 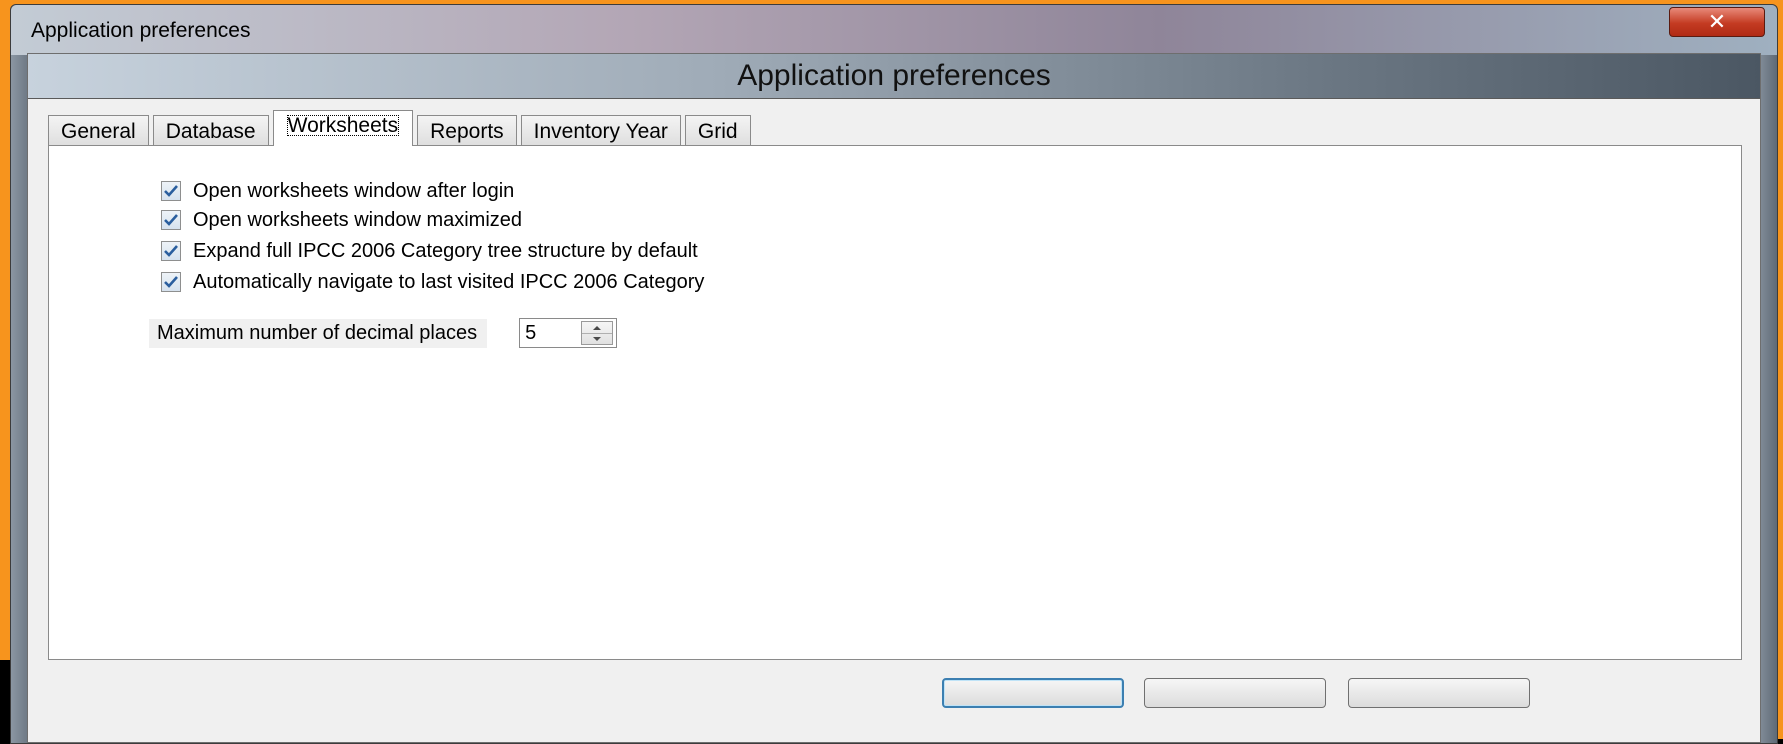 What do you see at coordinates (894, 30) in the screenshot?
I see `title-bar: Application preferences ✕` at bounding box center [894, 30].